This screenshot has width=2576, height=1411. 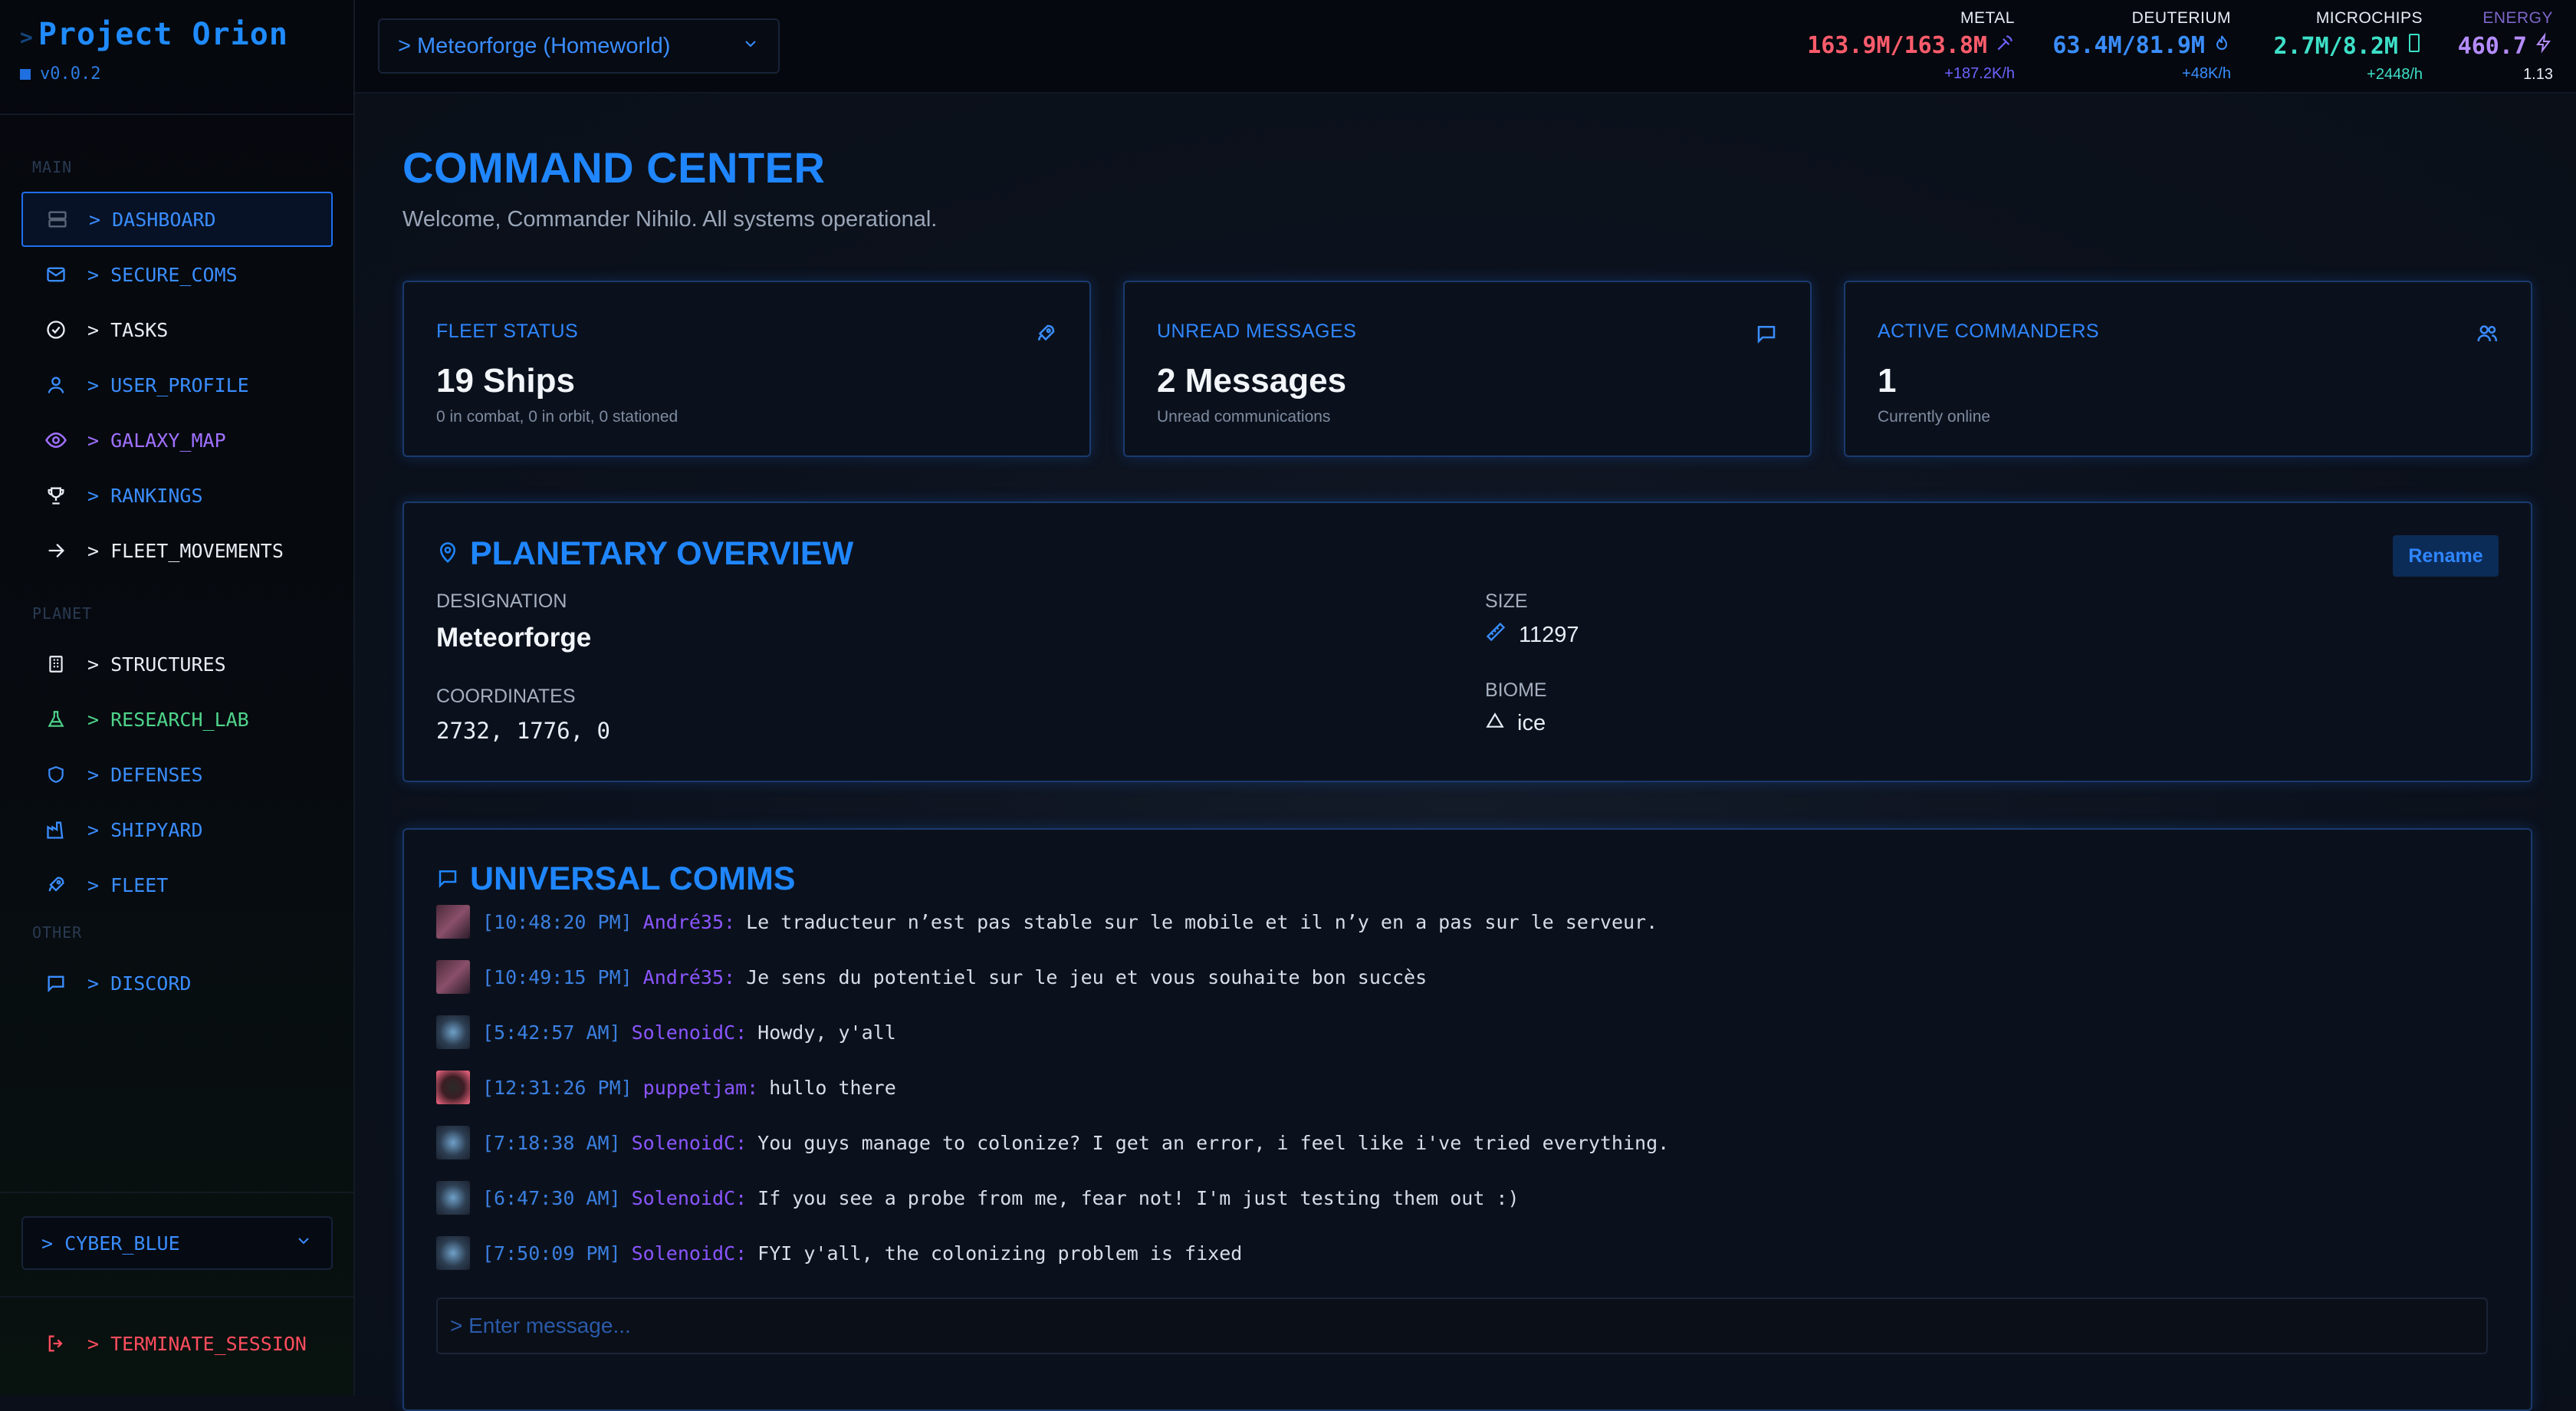 I want to click on sidebar-item-label: > TASKS, so click(x=128, y=330).